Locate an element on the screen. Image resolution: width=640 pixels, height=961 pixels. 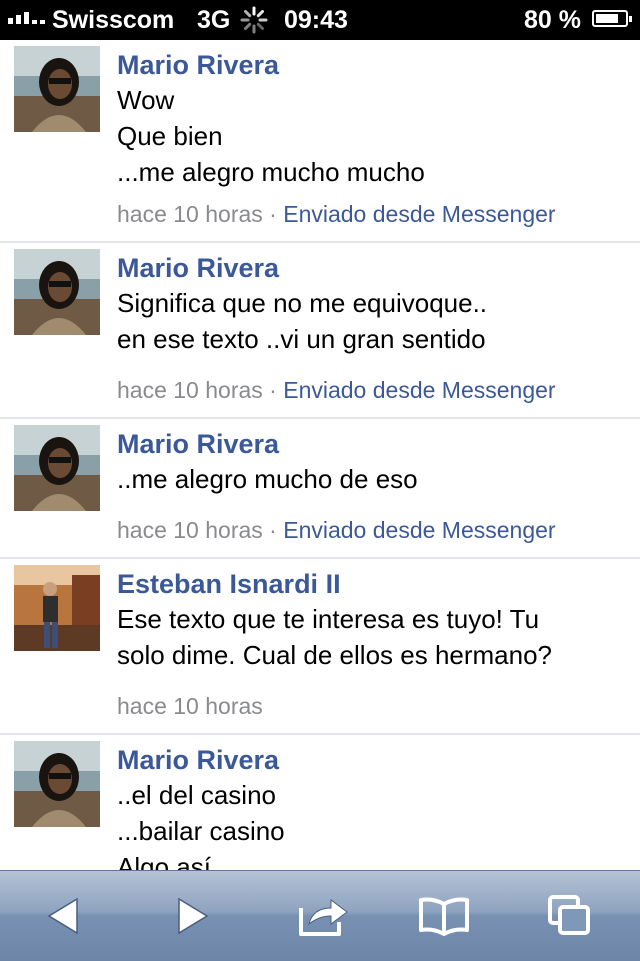
message-line: ..el del casino is located at coordinates (196, 795).